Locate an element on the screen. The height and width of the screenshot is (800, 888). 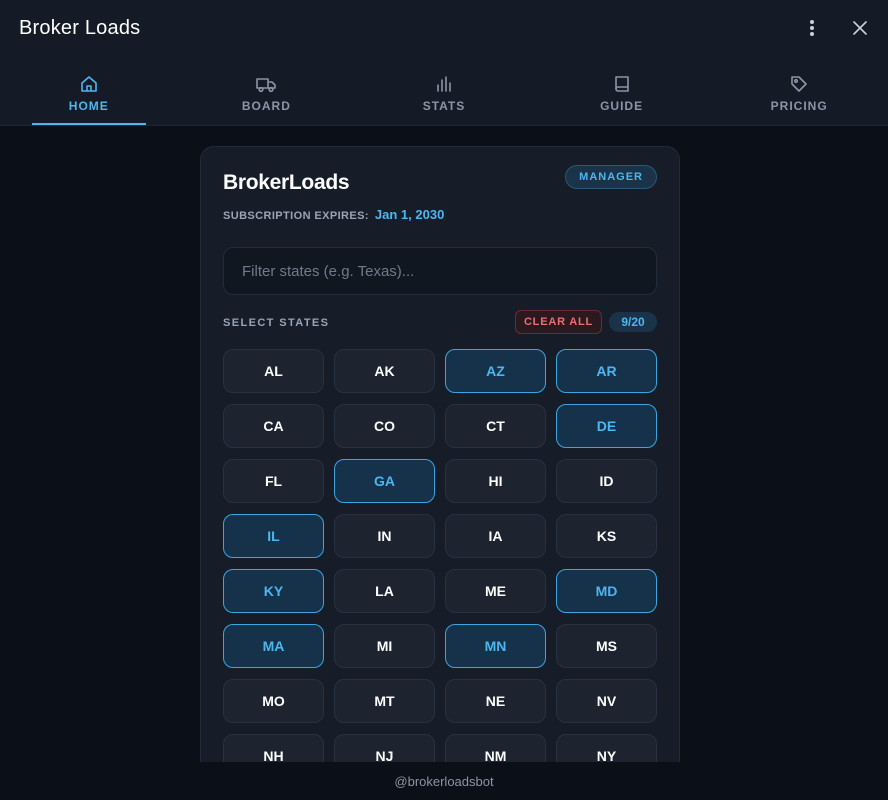
home-icon is located at coordinates (89, 84).